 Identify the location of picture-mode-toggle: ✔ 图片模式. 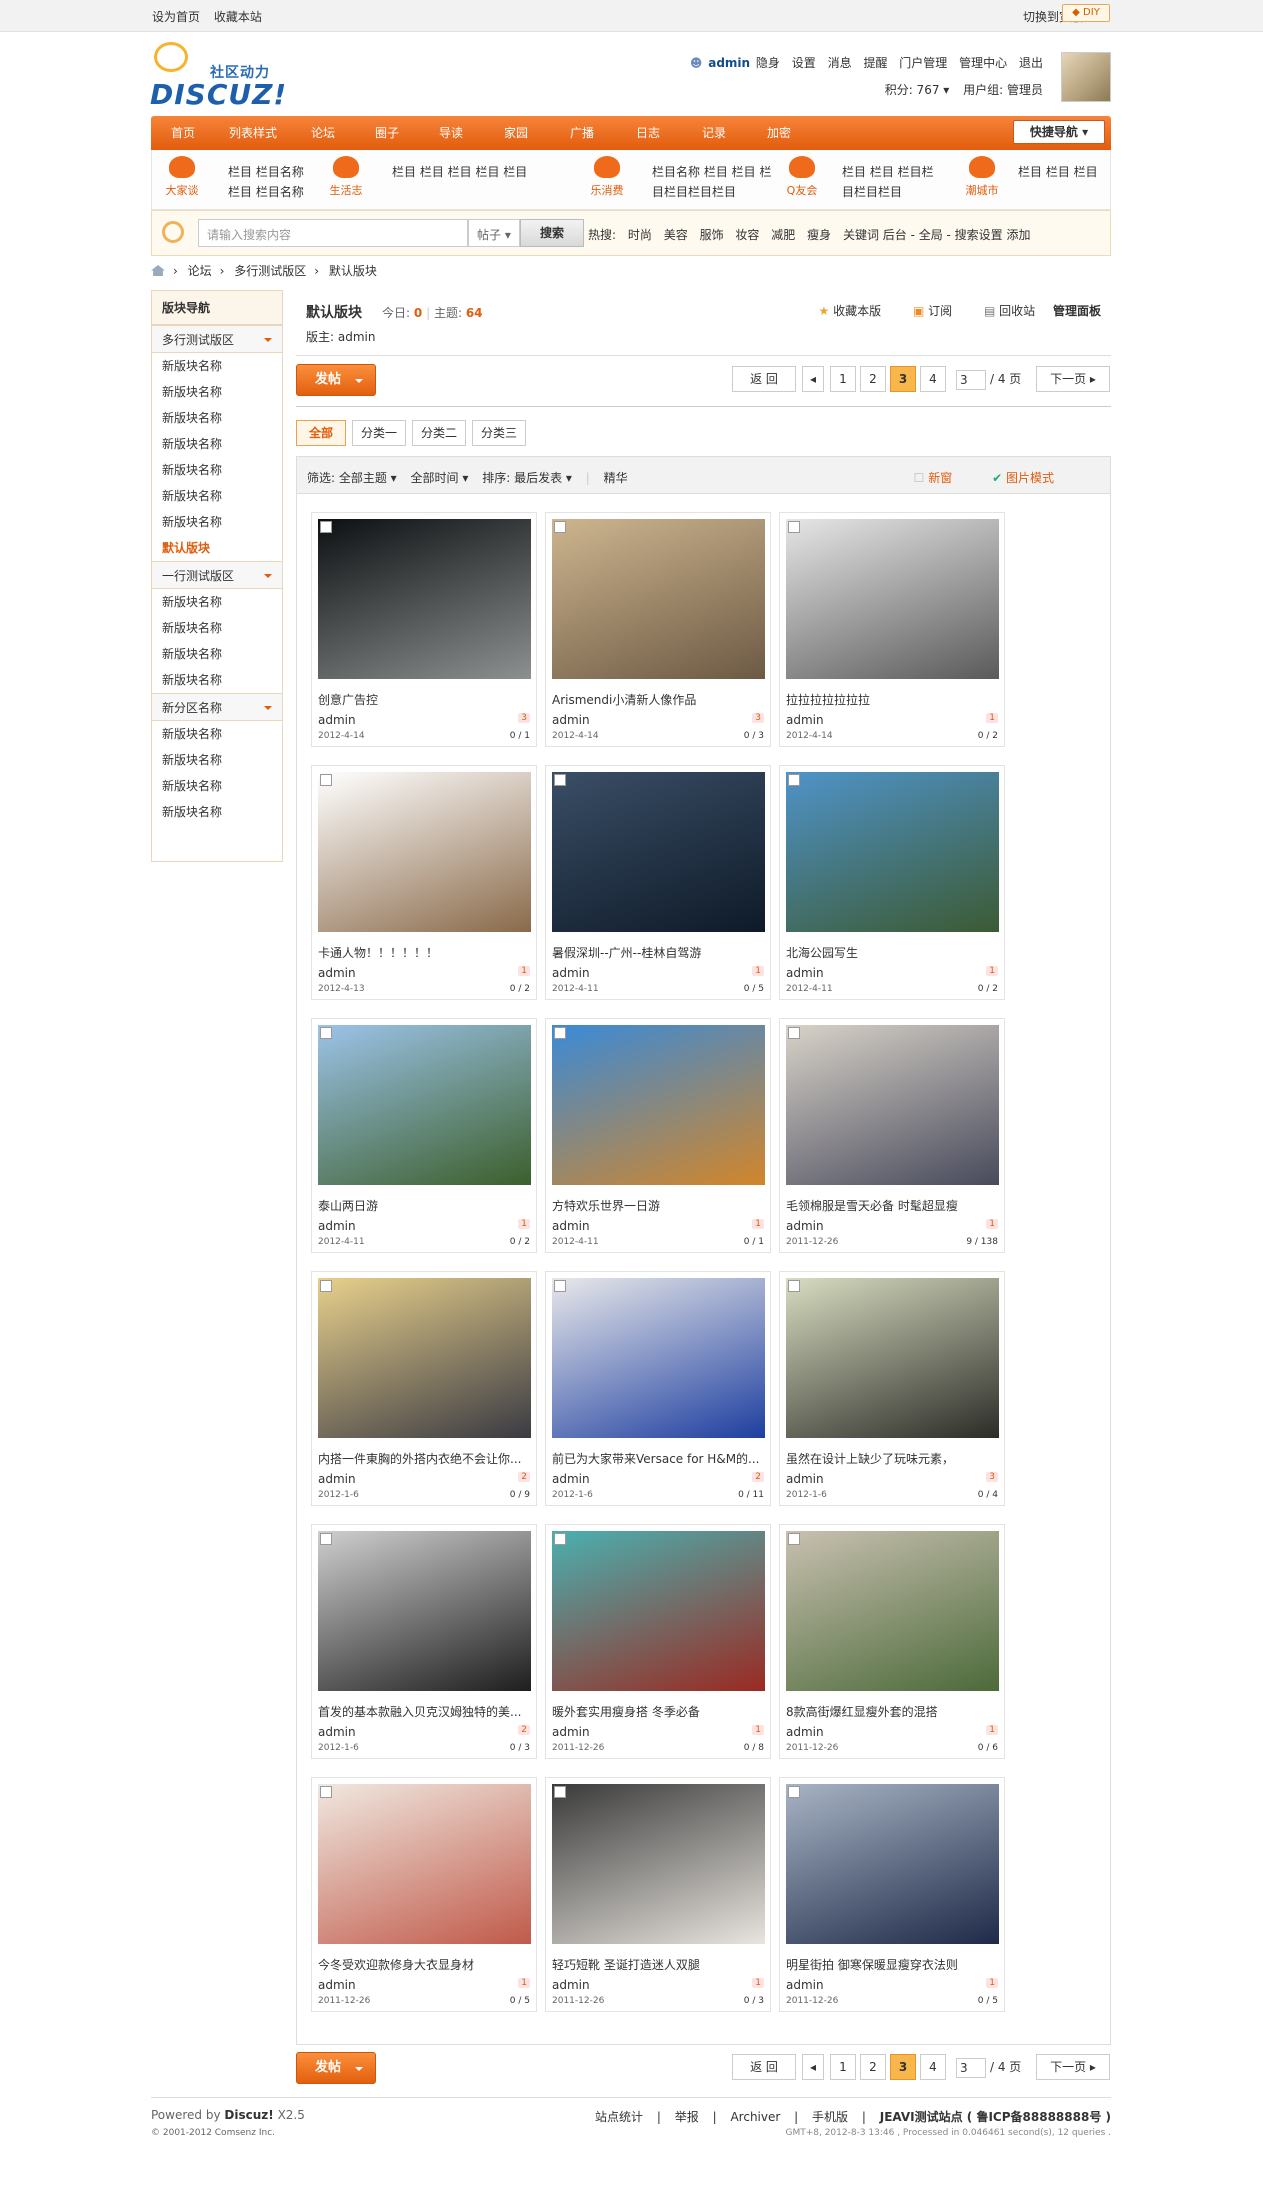
(1014, 478).